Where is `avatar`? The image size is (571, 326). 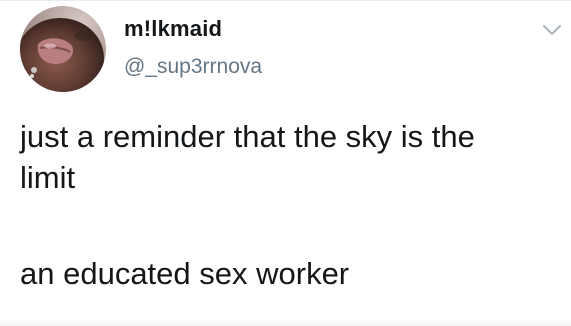
avatar is located at coordinates (63, 49).